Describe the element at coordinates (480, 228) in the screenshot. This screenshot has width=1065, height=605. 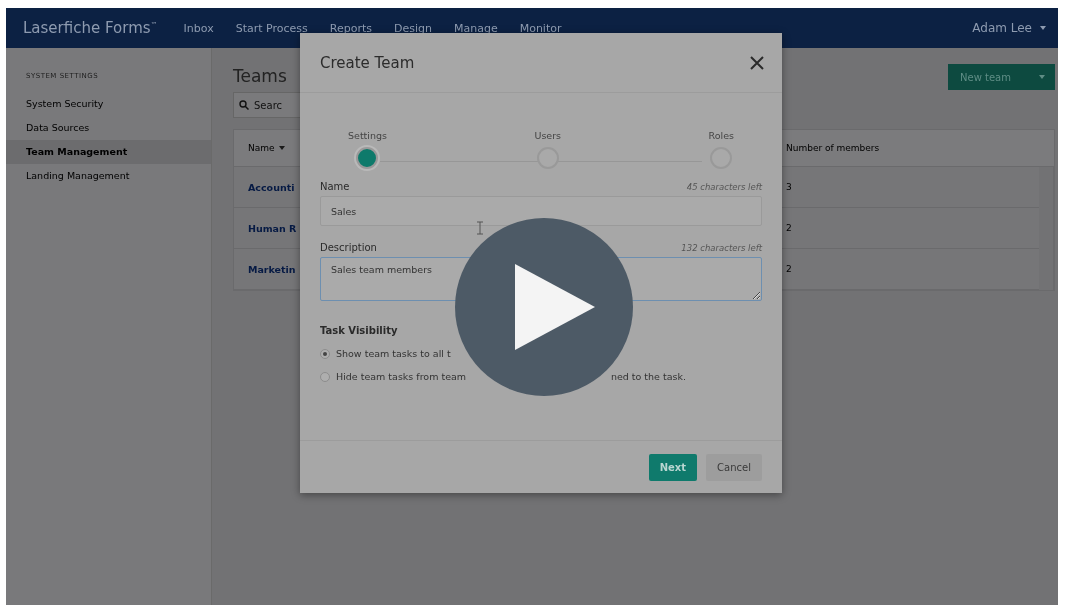
I see `text-cursor-icon` at that location.